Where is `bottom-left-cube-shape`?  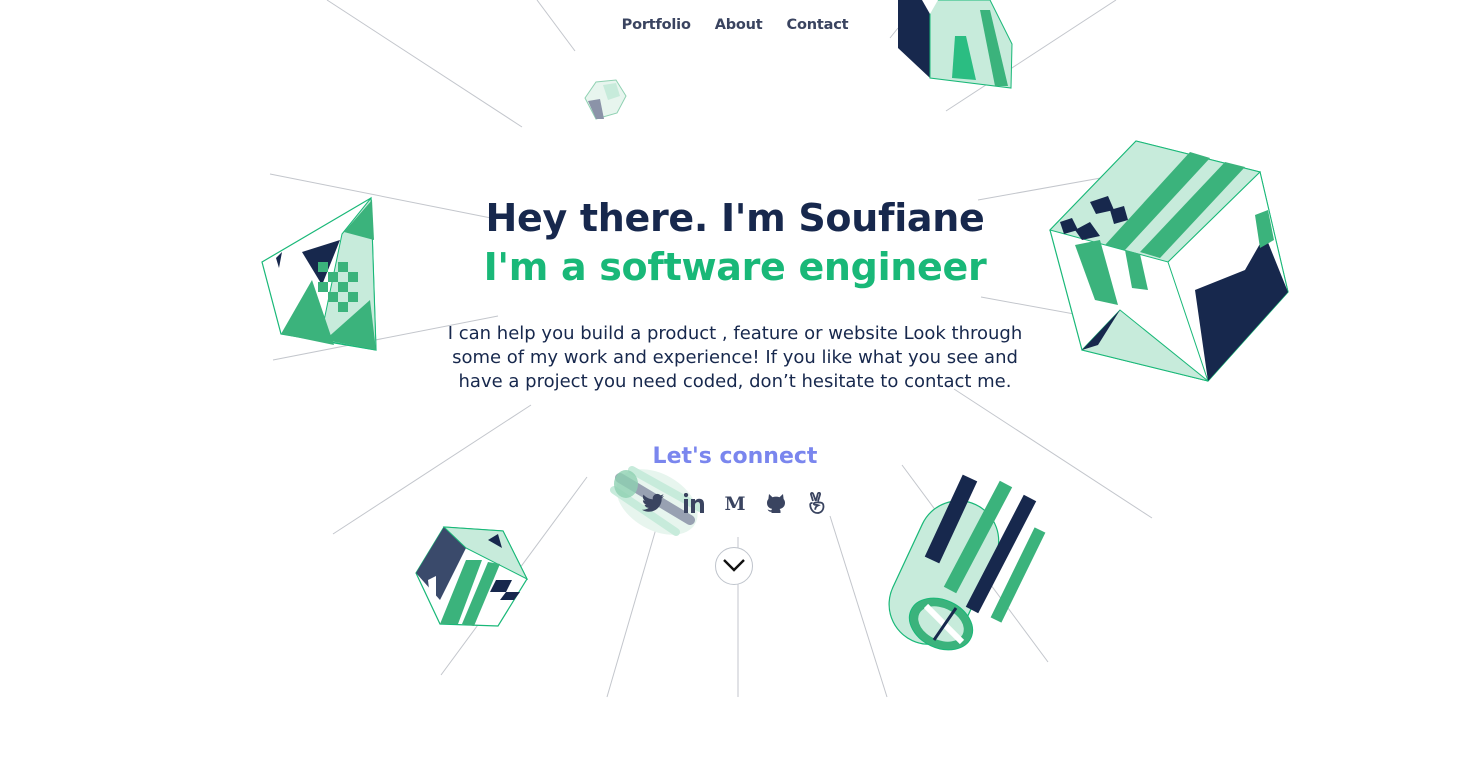
bottom-left-cube-shape is located at coordinates (472, 576).